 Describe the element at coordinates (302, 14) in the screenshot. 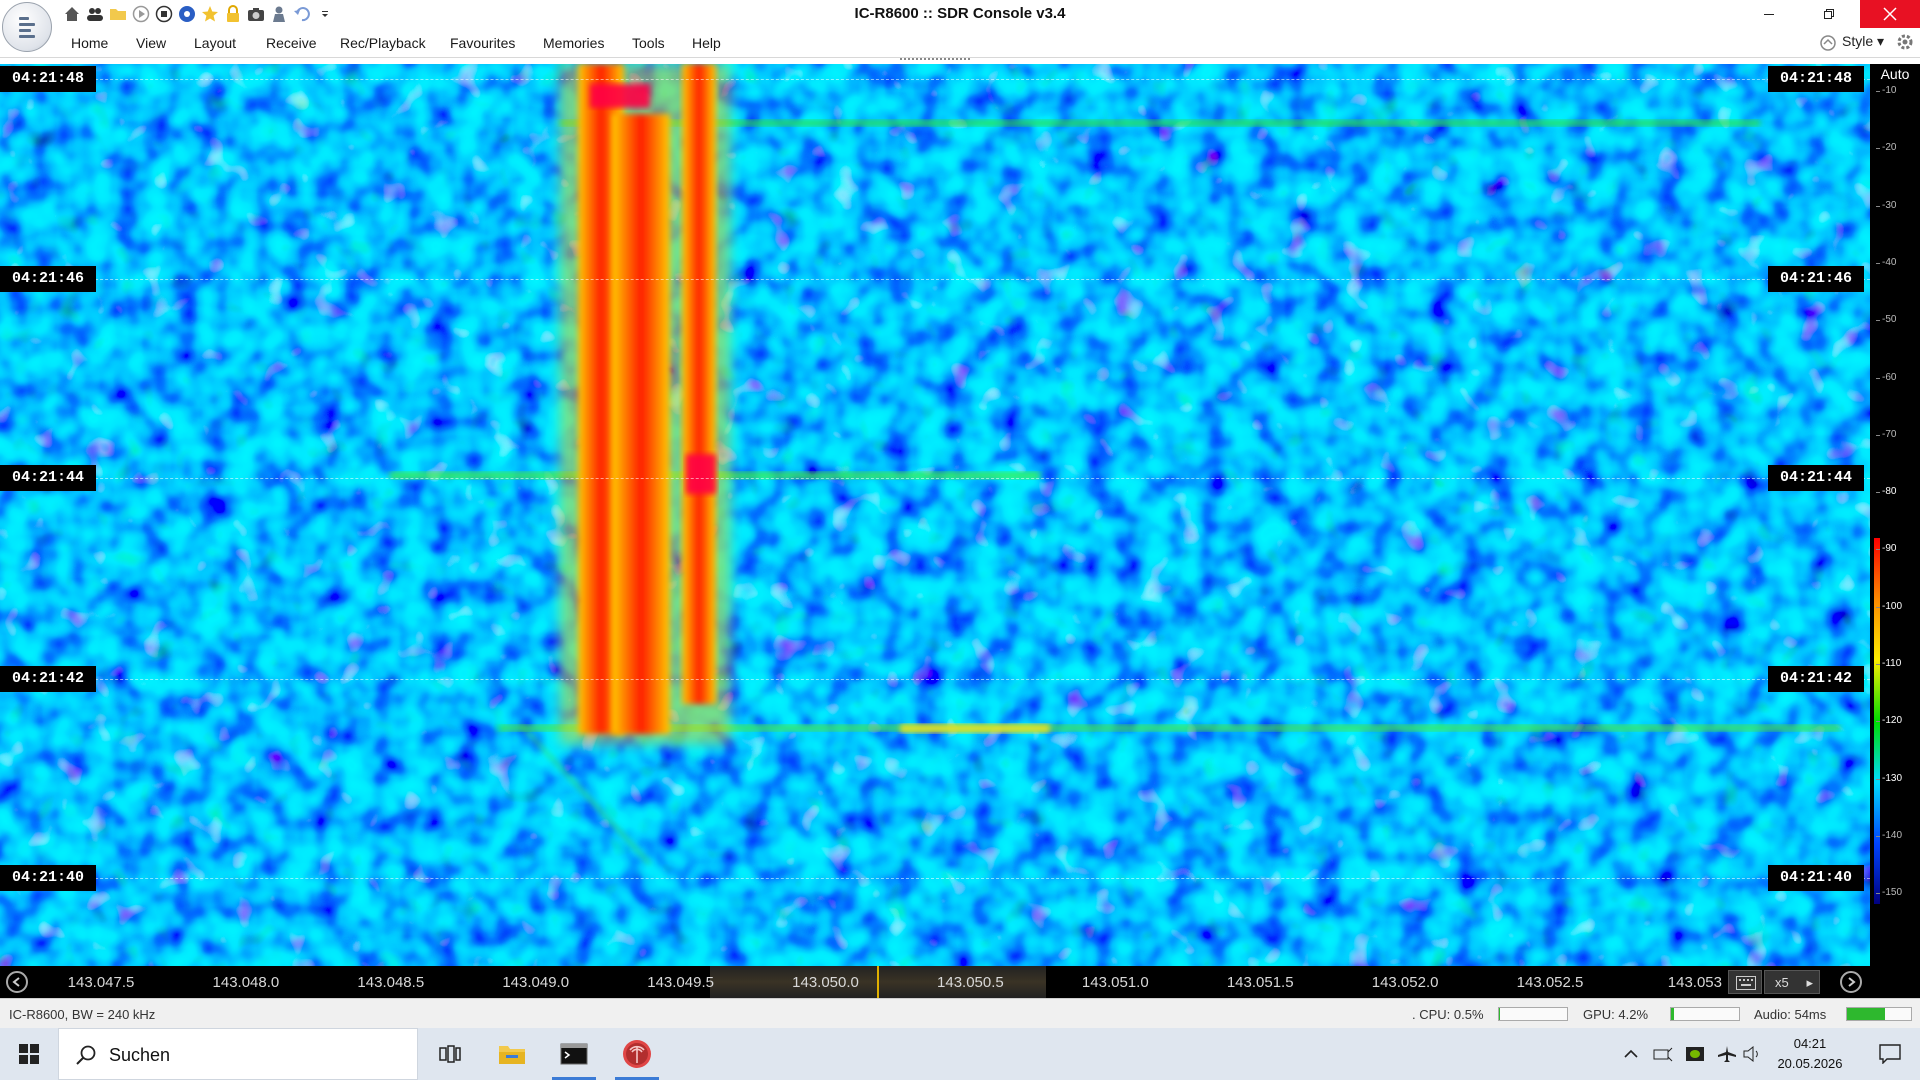

I see `undo-icon` at that location.